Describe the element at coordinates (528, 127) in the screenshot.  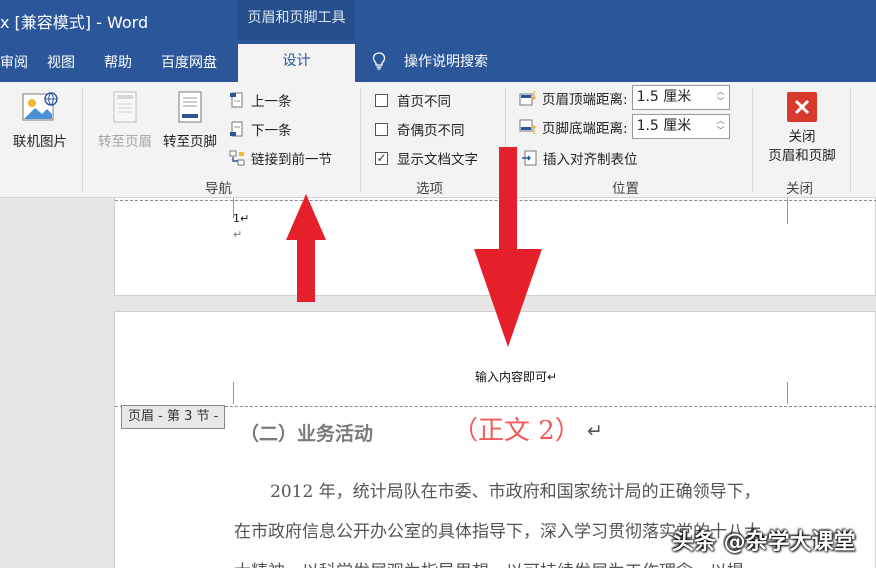
I see `footer-position-icon` at that location.